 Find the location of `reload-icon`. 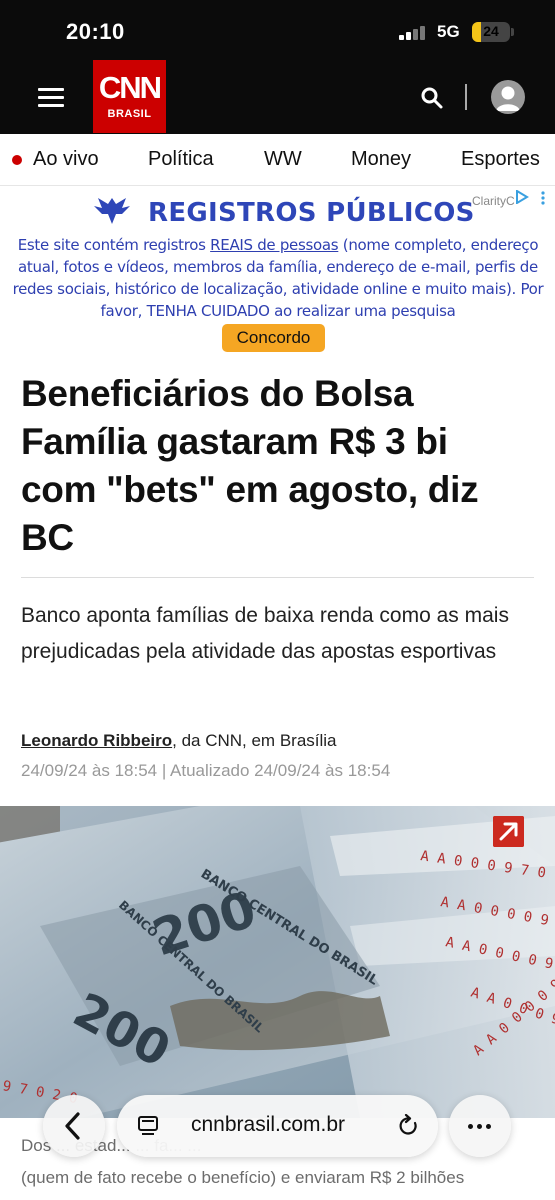

reload-icon is located at coordinates (409, 1126).